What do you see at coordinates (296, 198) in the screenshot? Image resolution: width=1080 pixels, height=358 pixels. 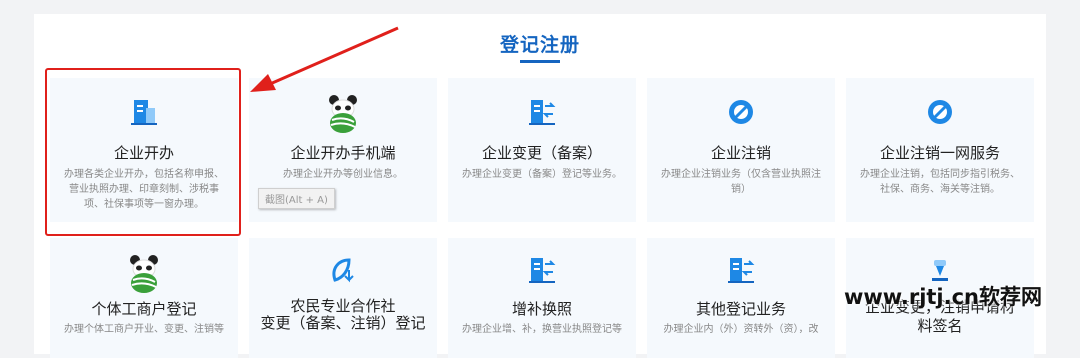 I see `screenshot-tooltip: 截图(Alt + A)` at bounding box center [296, 198].